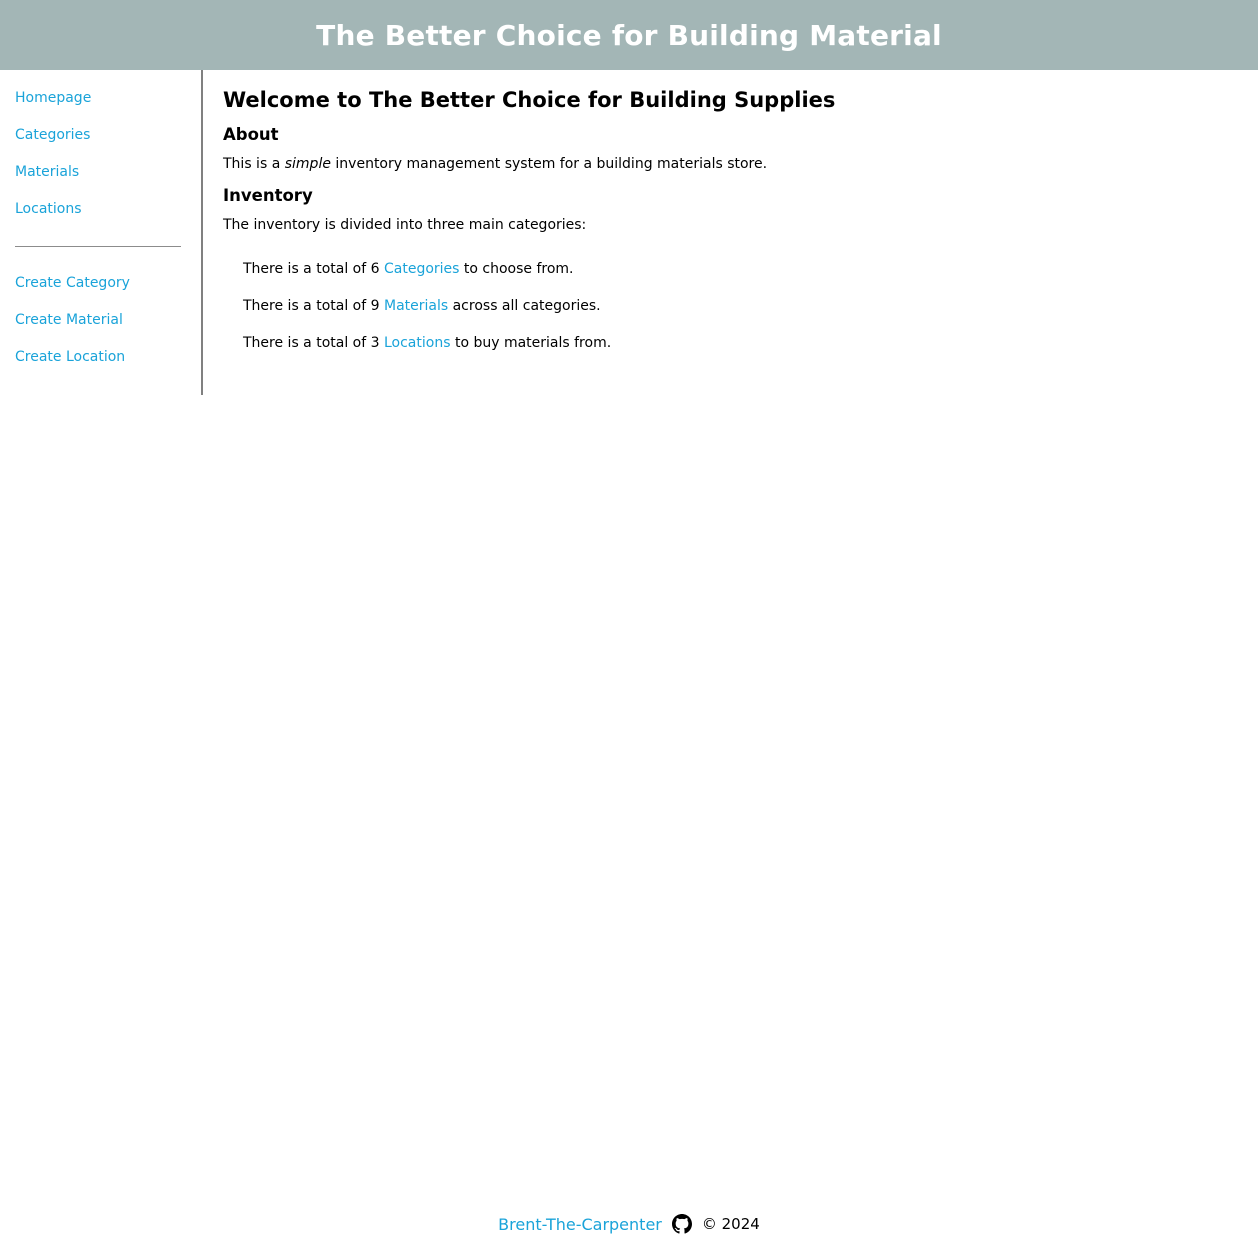  Describe the element at coordinates (100, 330) in the screenshot. I see `sidebar-item-create-material: Create Material` at that location.